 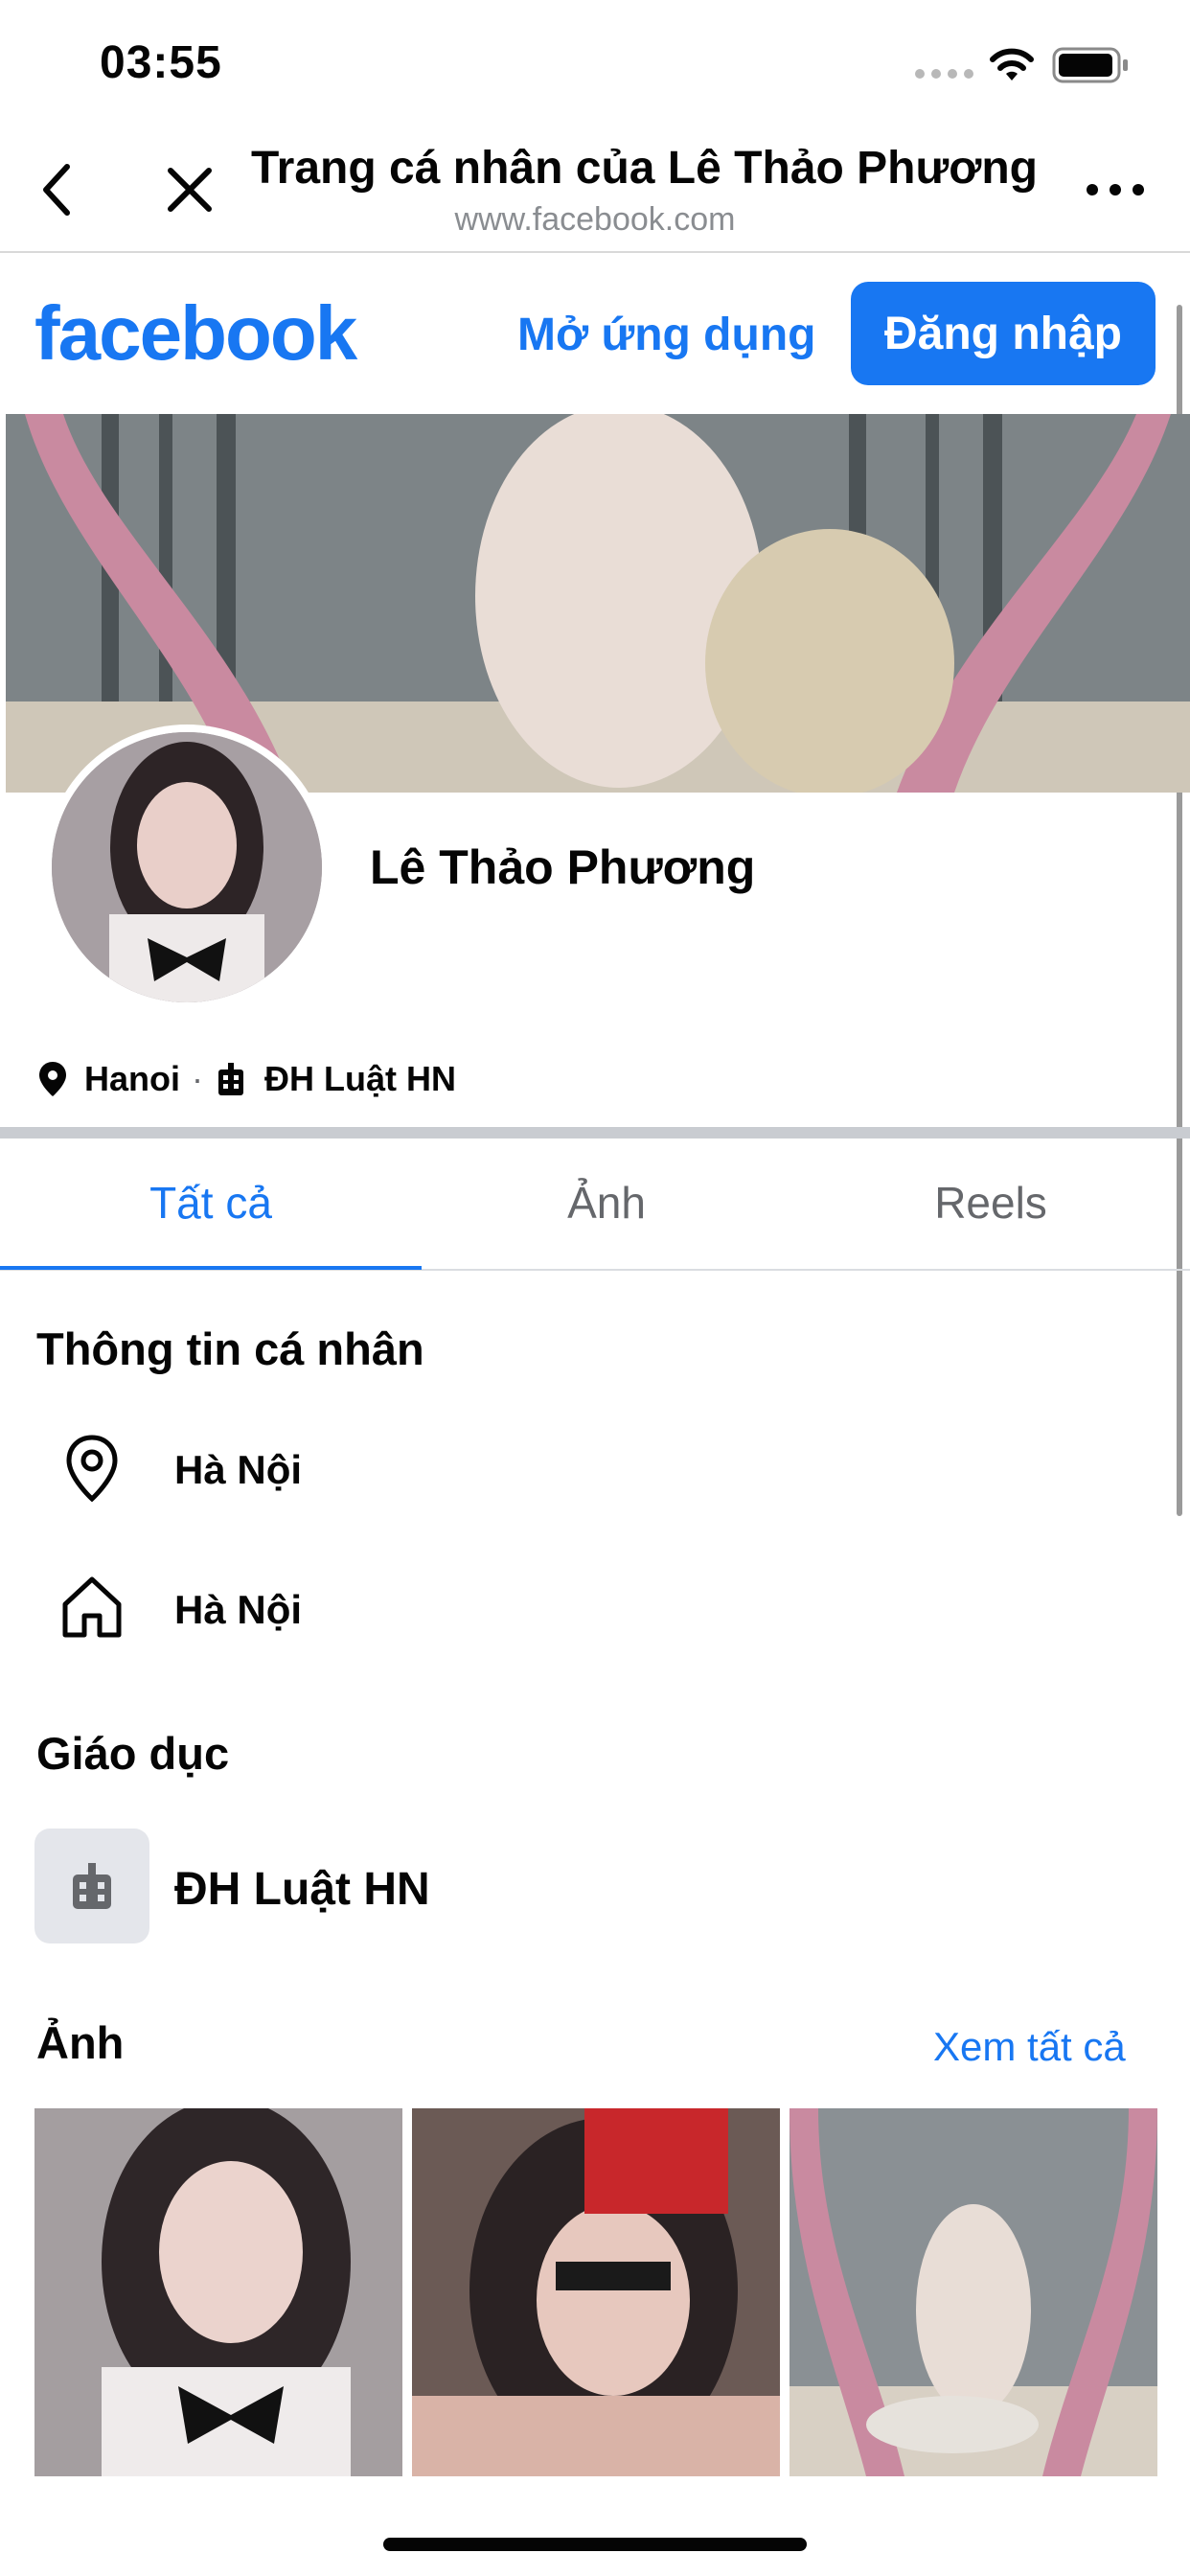 I want to click on header-divider, so click(x=595, y=252).